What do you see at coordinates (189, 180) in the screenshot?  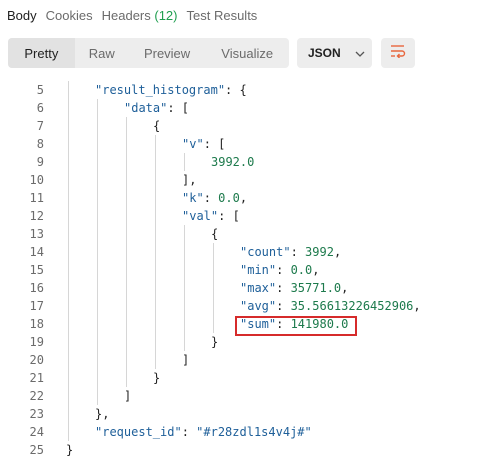 I see `json-punctuation-token: ],` at bounding box center [189, 180].